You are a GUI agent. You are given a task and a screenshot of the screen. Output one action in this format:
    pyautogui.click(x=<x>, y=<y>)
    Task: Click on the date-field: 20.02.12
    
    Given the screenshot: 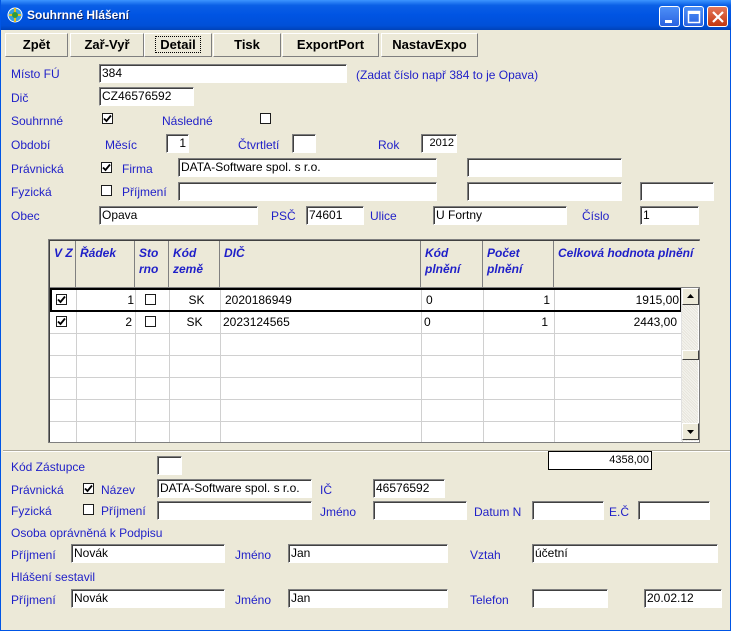 What is the action you would take?
    pyautogui.click(x=683, y=598)
    